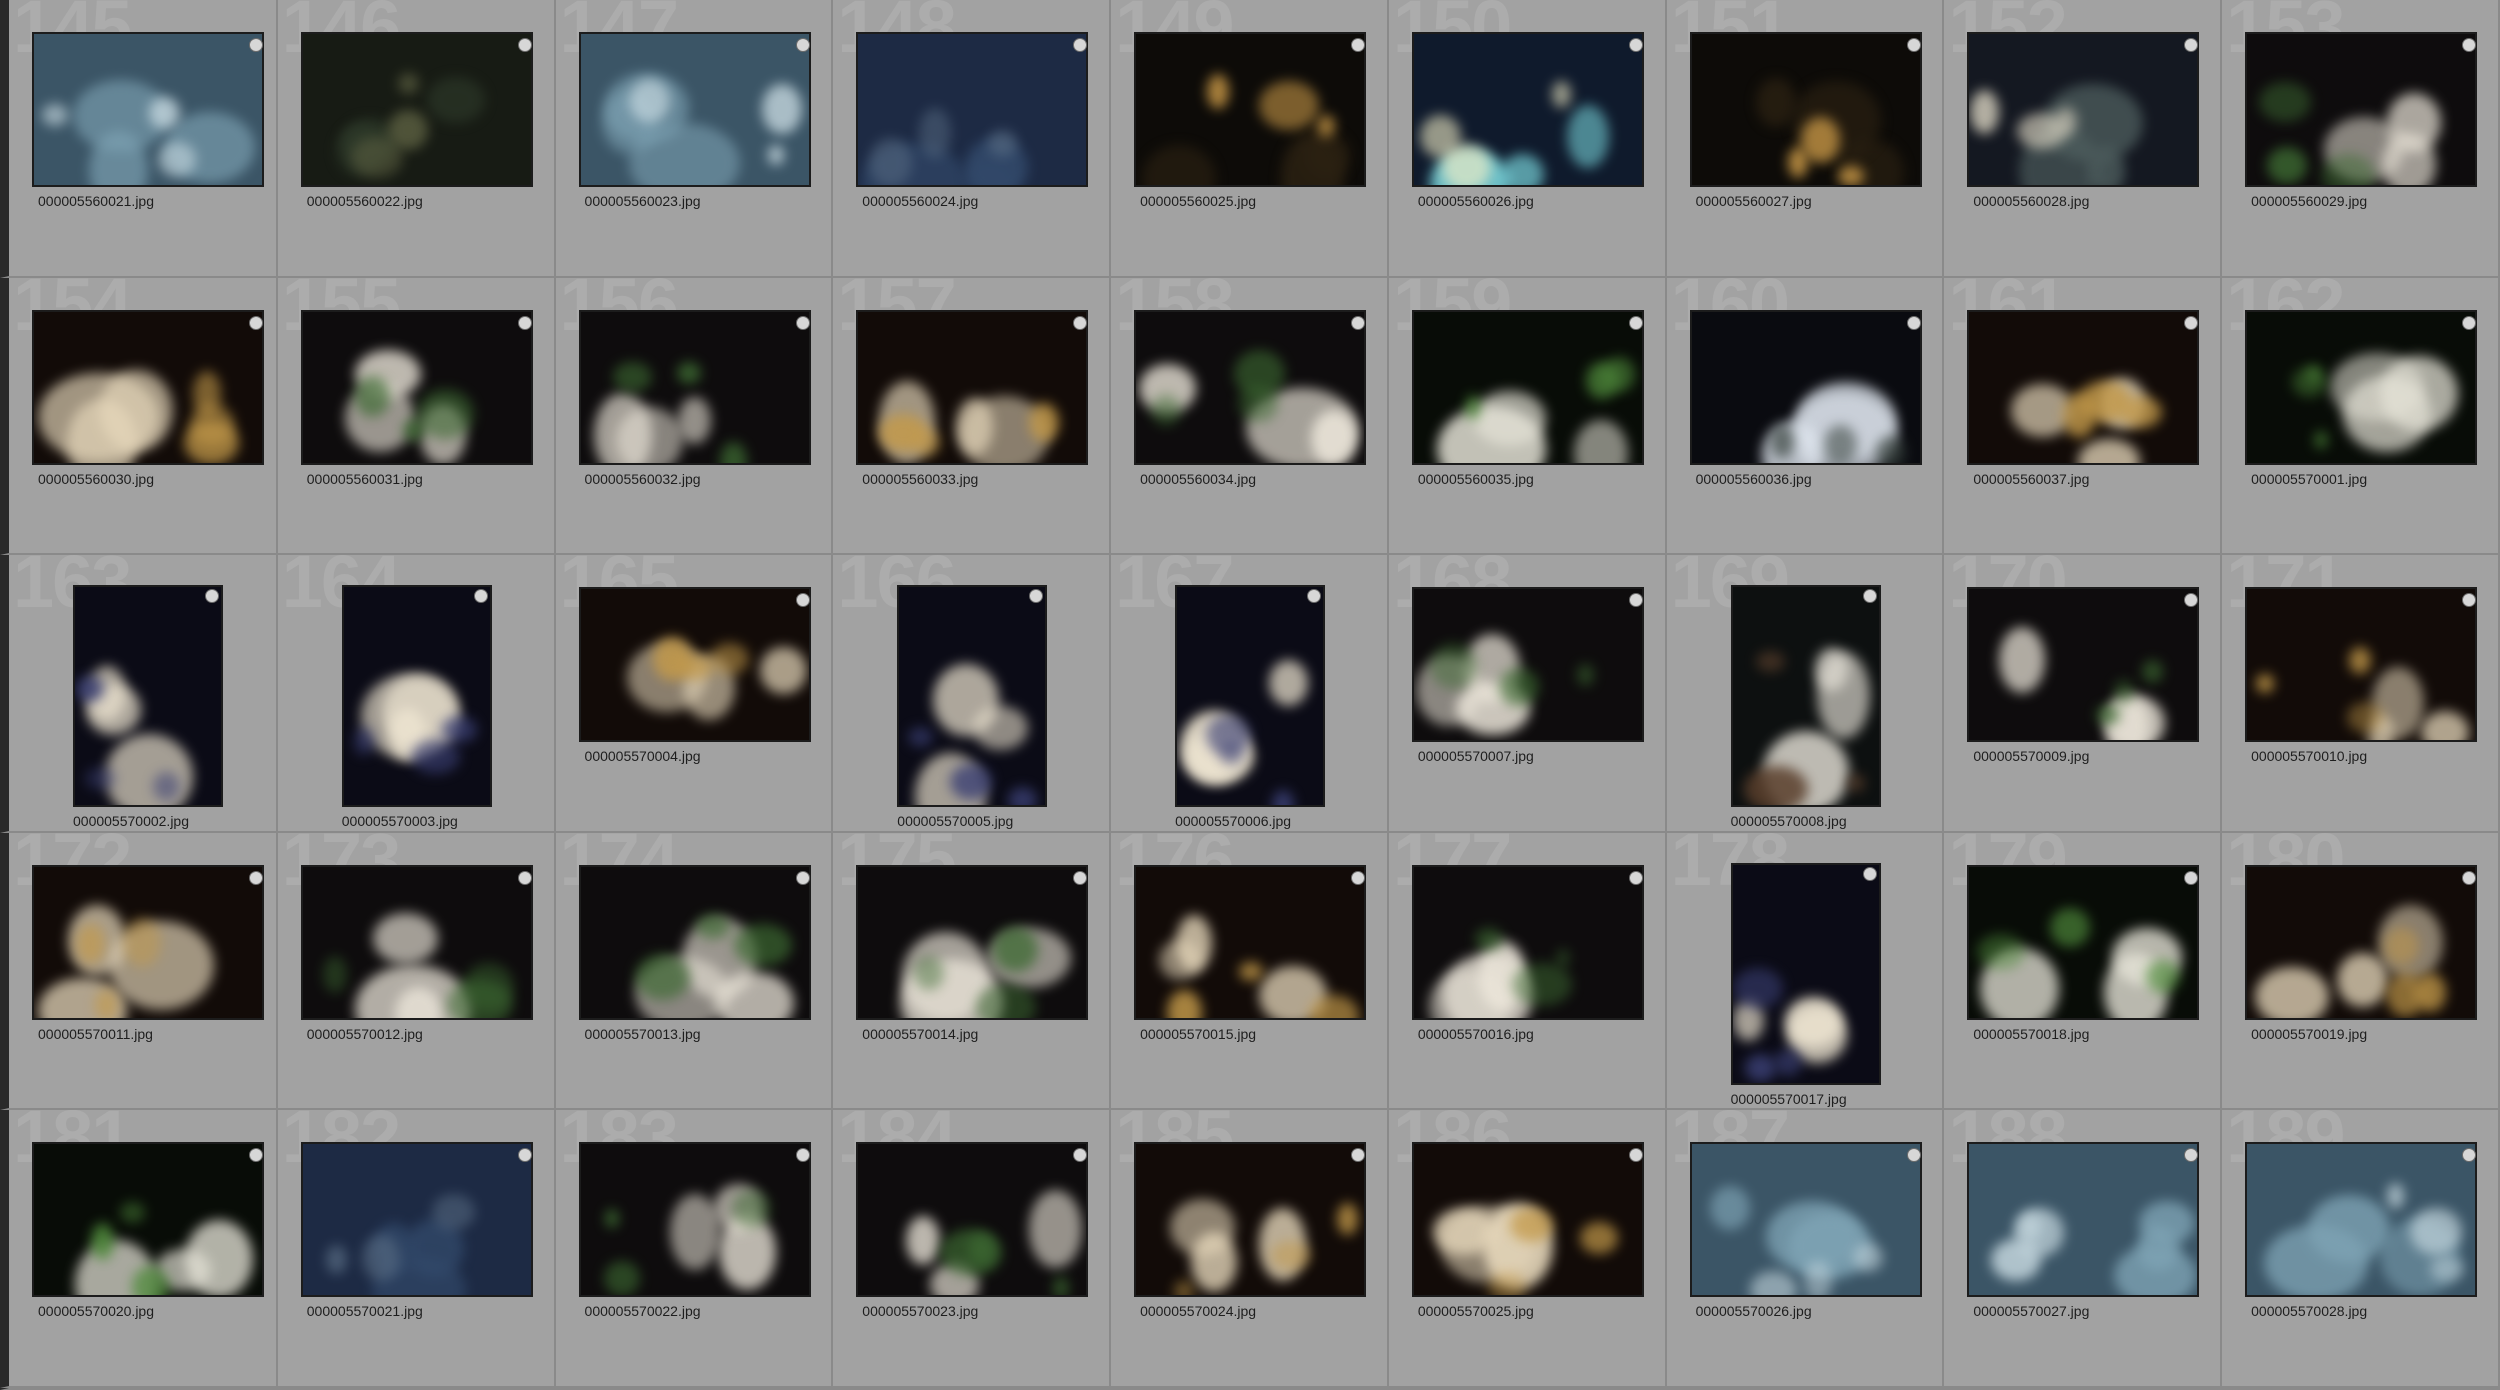 This screenshot has width=2500, height=1390. Describe the element at coordinates (2083, 1249) in the screenshot. I see `grid-cell: 188000005570027.jpg` at that location.